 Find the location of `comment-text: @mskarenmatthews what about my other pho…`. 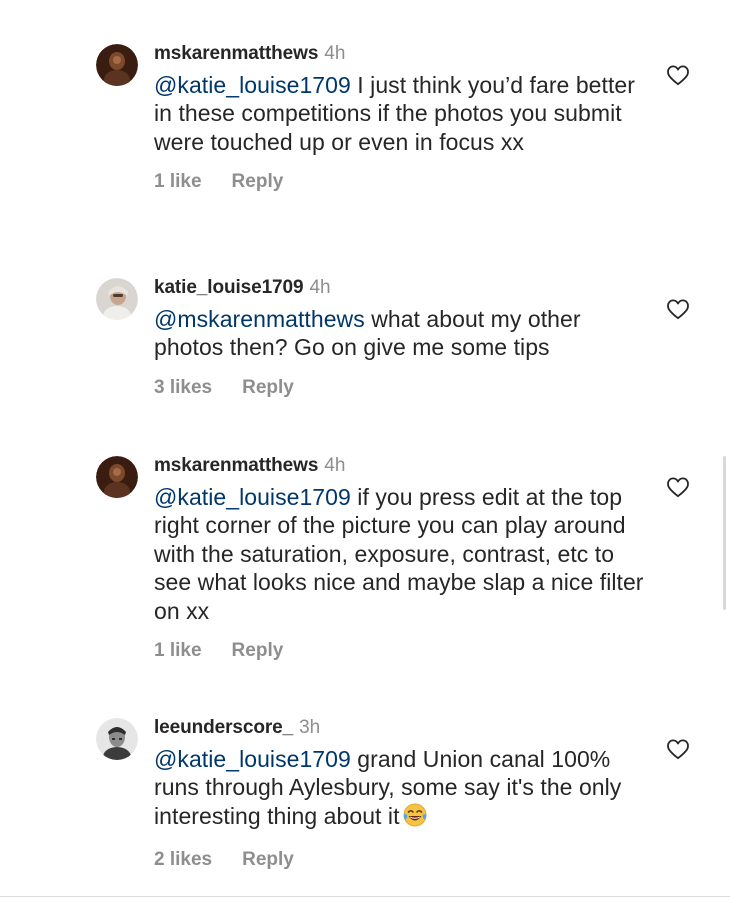

comment-text: @mskarenmatthews what about my other pho… is located at coordinates (404, 333).